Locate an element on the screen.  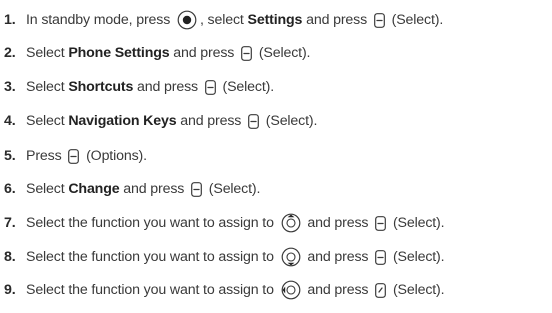
nav-up-key-icon is located at coordinates (291, 223).